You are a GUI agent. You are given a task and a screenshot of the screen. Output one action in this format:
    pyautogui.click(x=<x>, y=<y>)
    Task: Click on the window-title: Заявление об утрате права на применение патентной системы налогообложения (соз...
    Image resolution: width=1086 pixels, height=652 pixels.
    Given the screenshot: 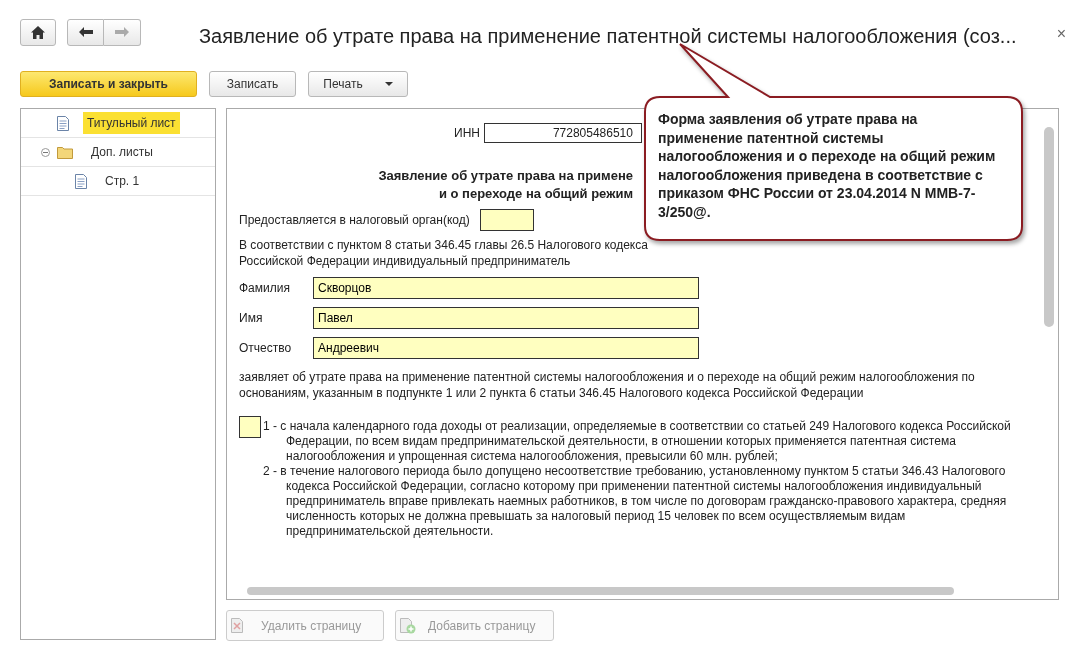 What is the action you would take?
    pyautogui.click(x=608, y=36)
    